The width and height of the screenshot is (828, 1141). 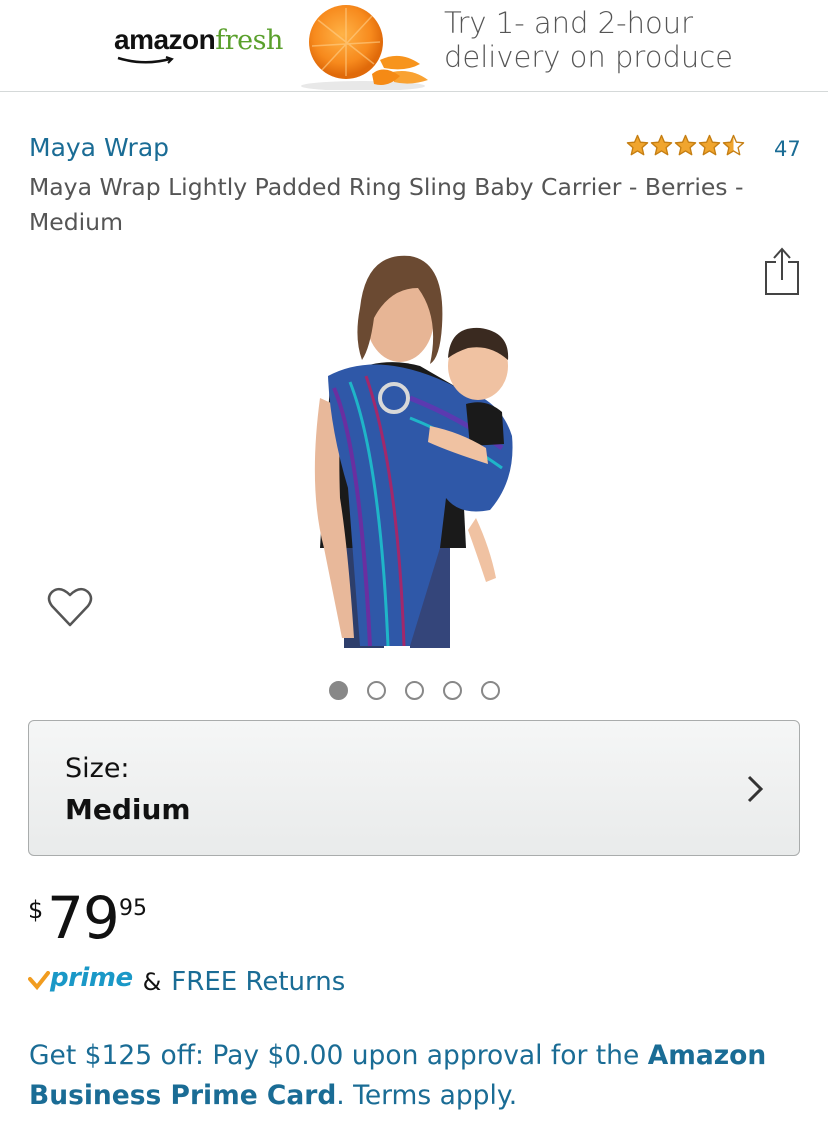 I want to click on brand-link: Maya Wrap, so click(x=99, y=147).